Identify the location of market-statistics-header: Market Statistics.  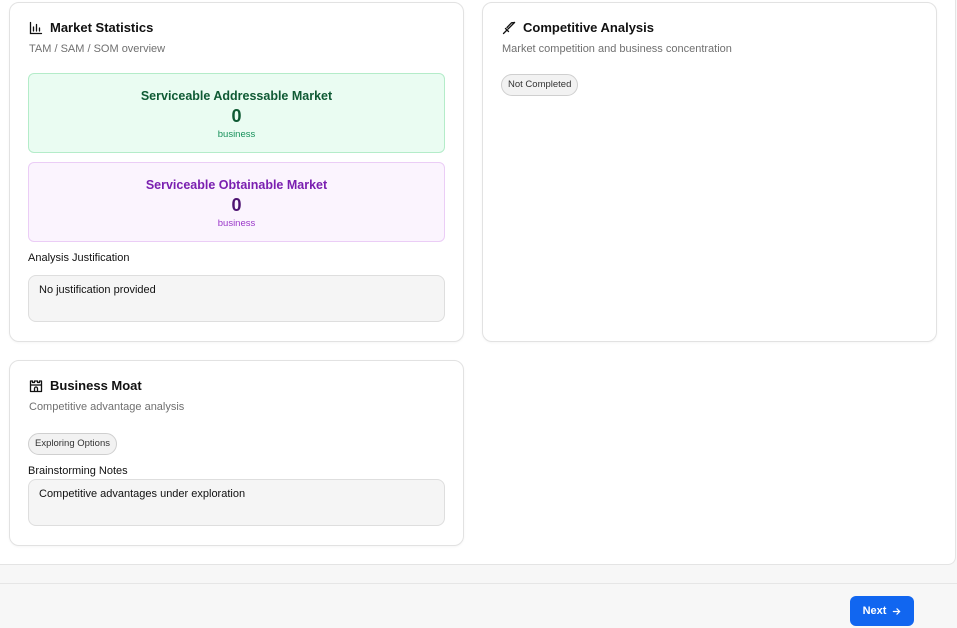
(91, 27).